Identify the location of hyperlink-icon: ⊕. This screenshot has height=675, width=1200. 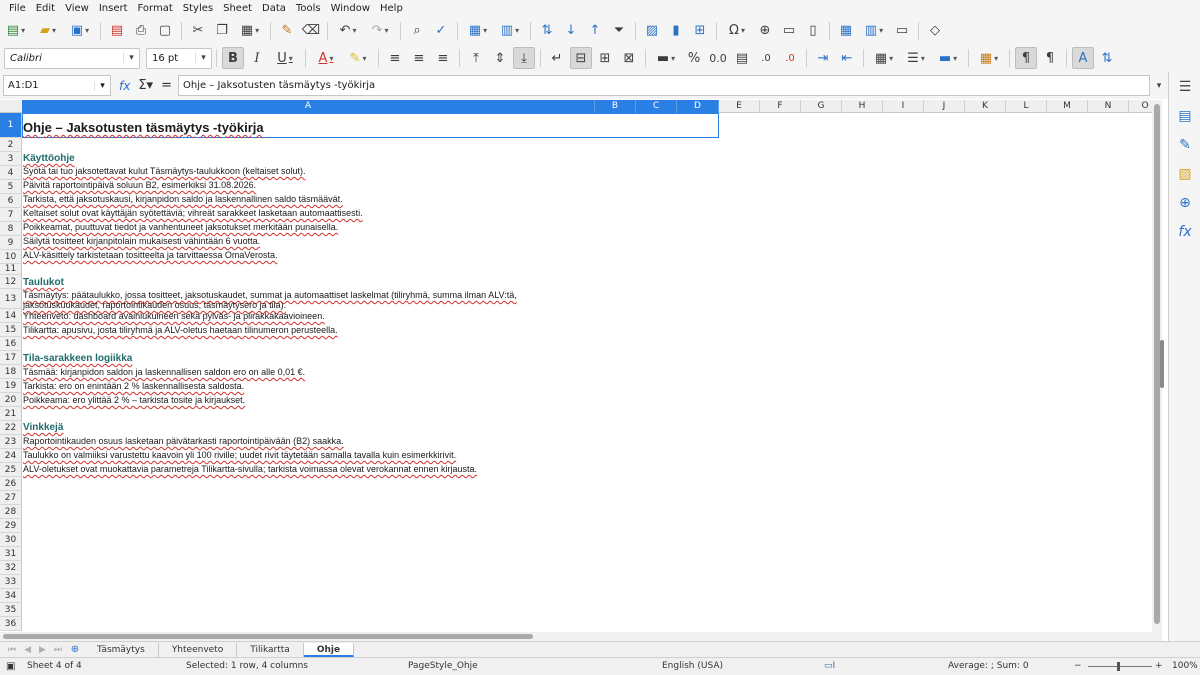
(765, 31).